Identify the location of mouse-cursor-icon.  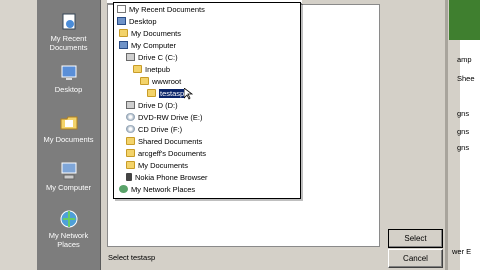
(188, 94).